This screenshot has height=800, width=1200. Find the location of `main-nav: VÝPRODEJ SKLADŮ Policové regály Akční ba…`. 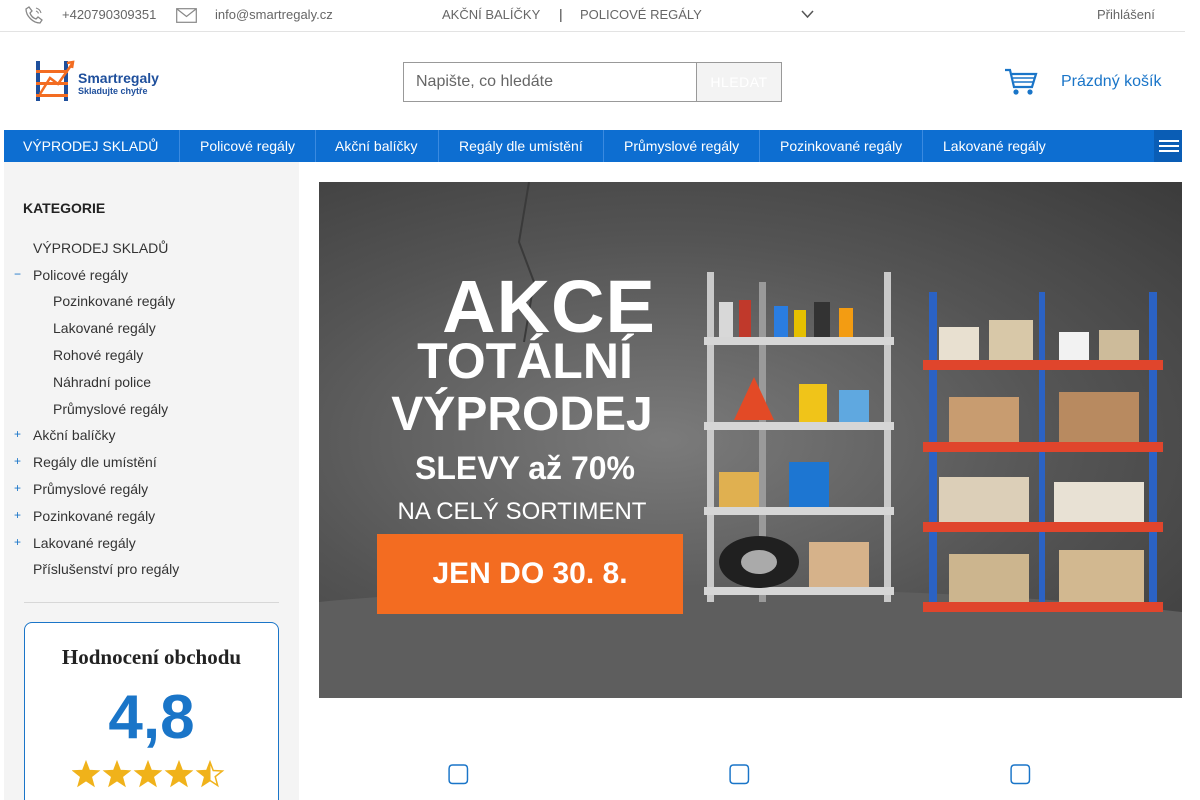

main-nav: VÝPRODEJ SKLADŮ Policové regály Akční ba… is located at coordinates (593, 146).